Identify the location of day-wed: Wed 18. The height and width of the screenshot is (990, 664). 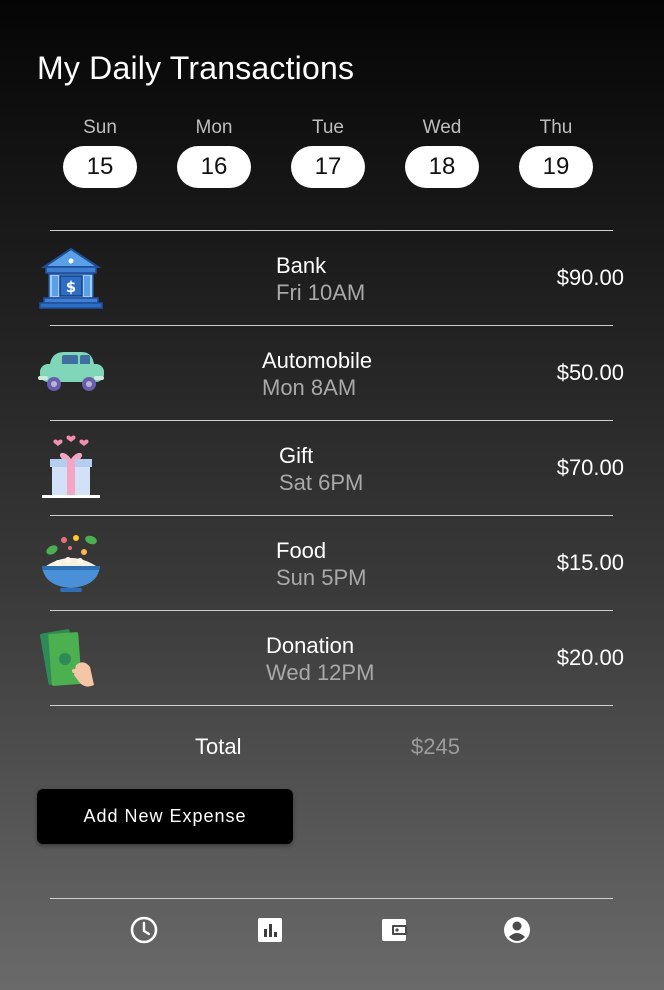
(442, 152).